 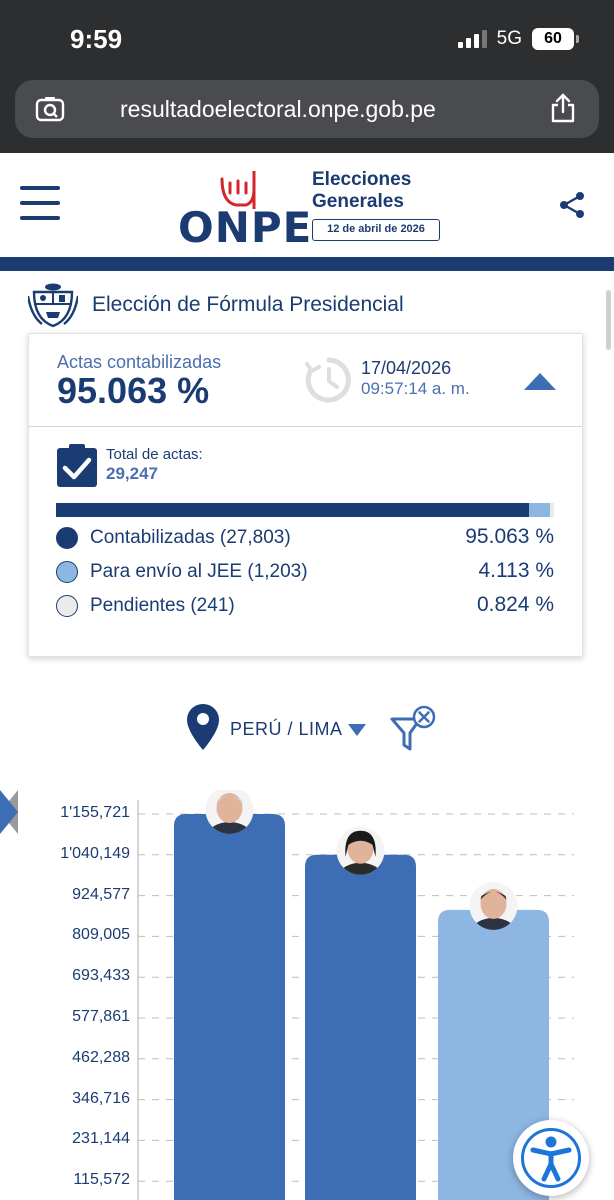 What do you see at coordinates (95, 812) in the screenshot?
I see `y-tick-label: 1'155,721` at bounding box center [95, 812].